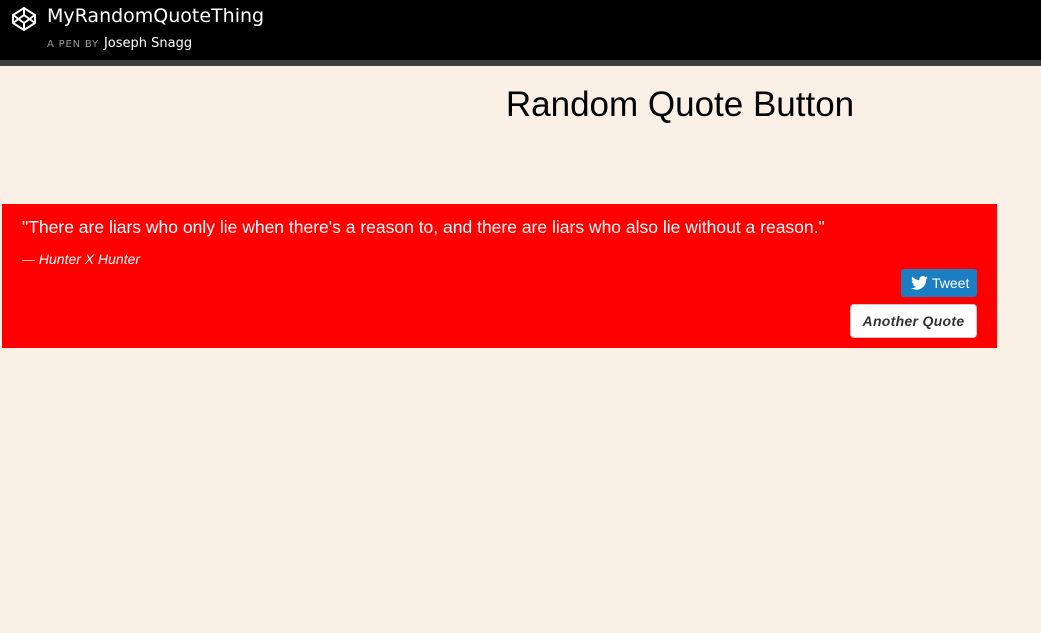 The image size is (1041, 633). What do you see at coordinates (520, 33) in the screenshot?
I see `codepen-header: MyRandomQuoteThing A PEN BY Joseph Snagg` at bounding box center [520, 33].